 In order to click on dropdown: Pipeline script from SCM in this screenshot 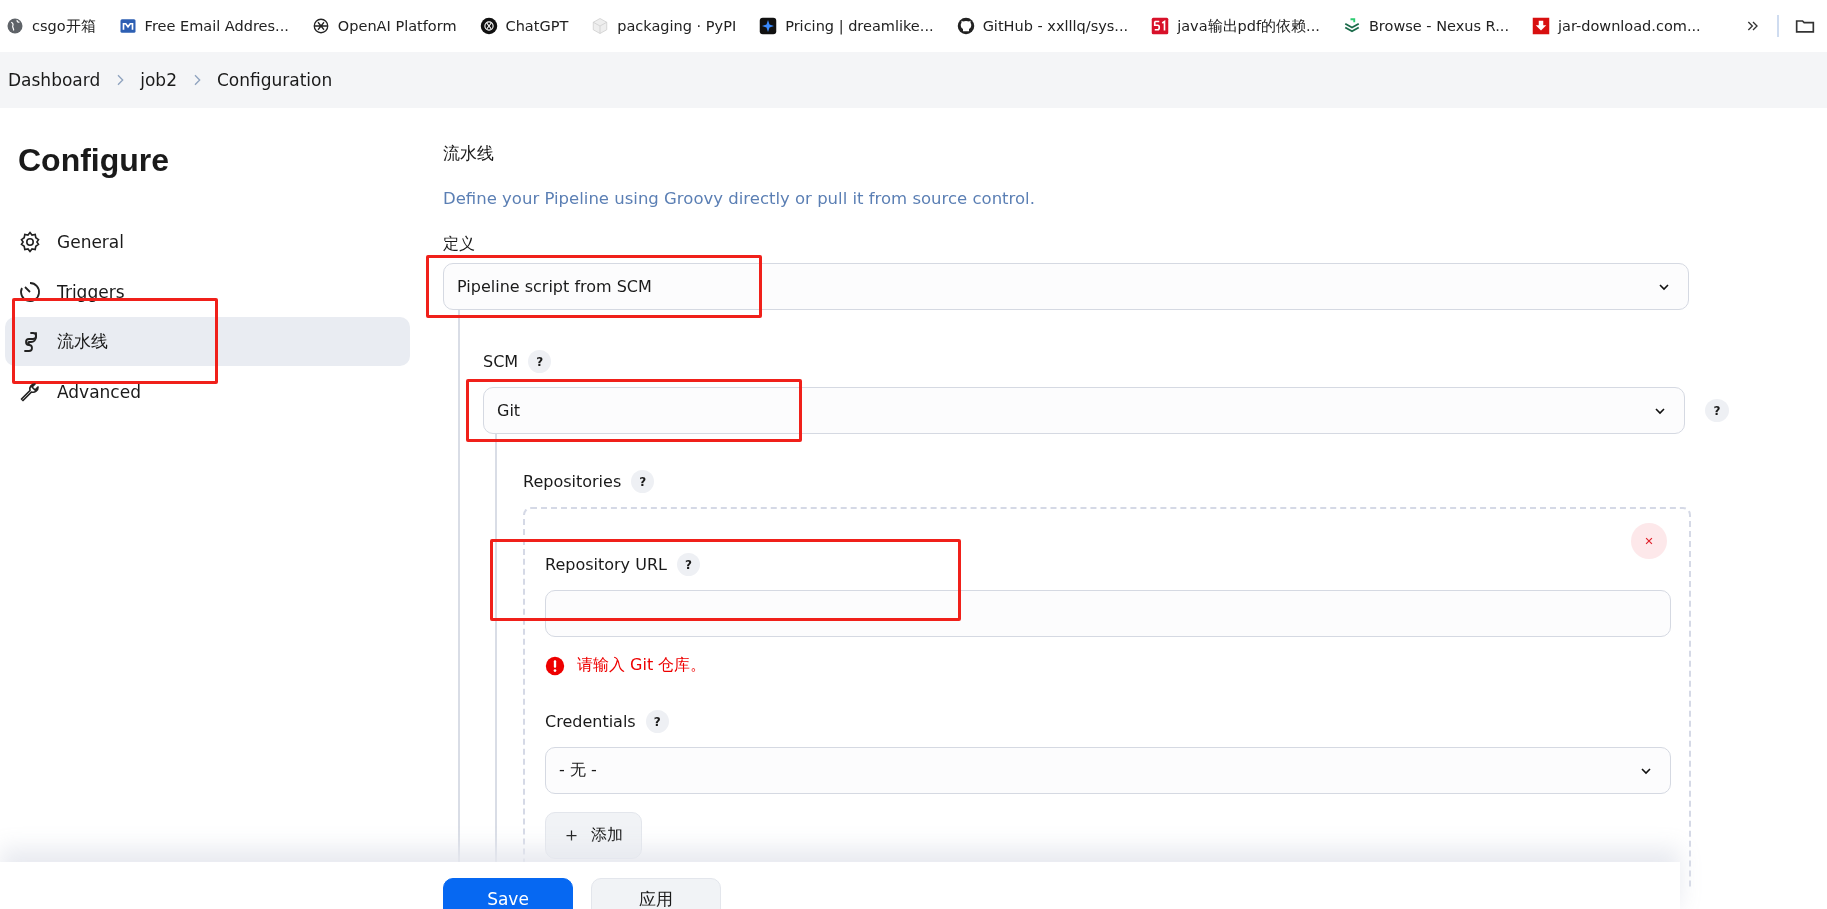, I will do `click(1066, 286)`.